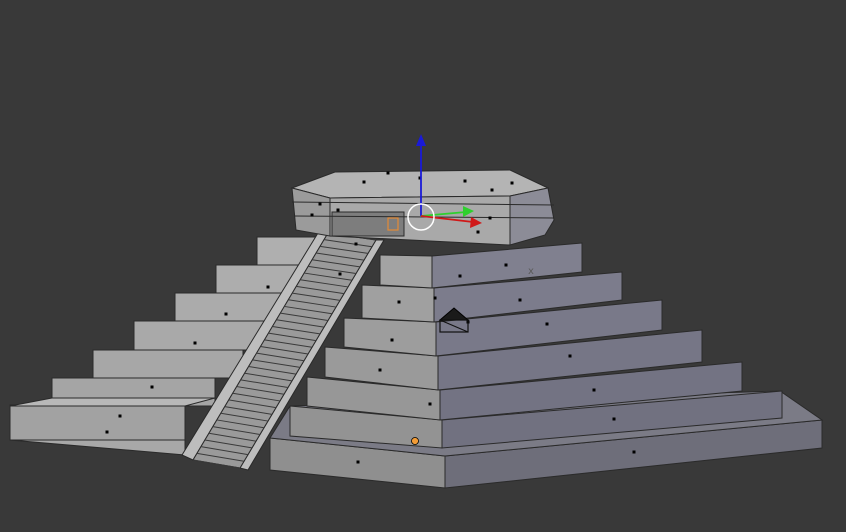 The image size is (846, 532). I want to click on step-1-left-ledge, so click(112, 402).